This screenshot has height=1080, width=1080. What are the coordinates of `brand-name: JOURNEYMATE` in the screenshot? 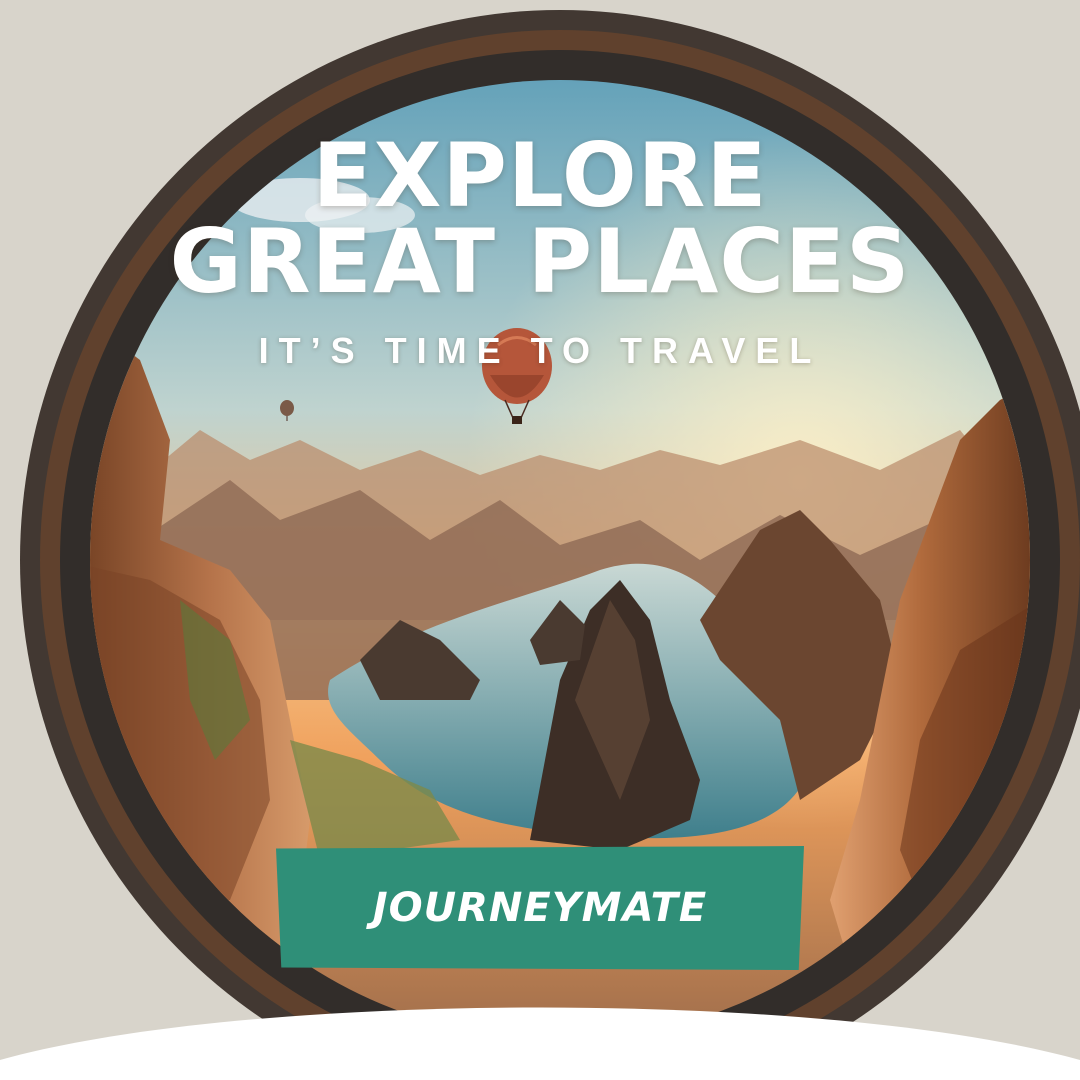 It's located at (540, 908).